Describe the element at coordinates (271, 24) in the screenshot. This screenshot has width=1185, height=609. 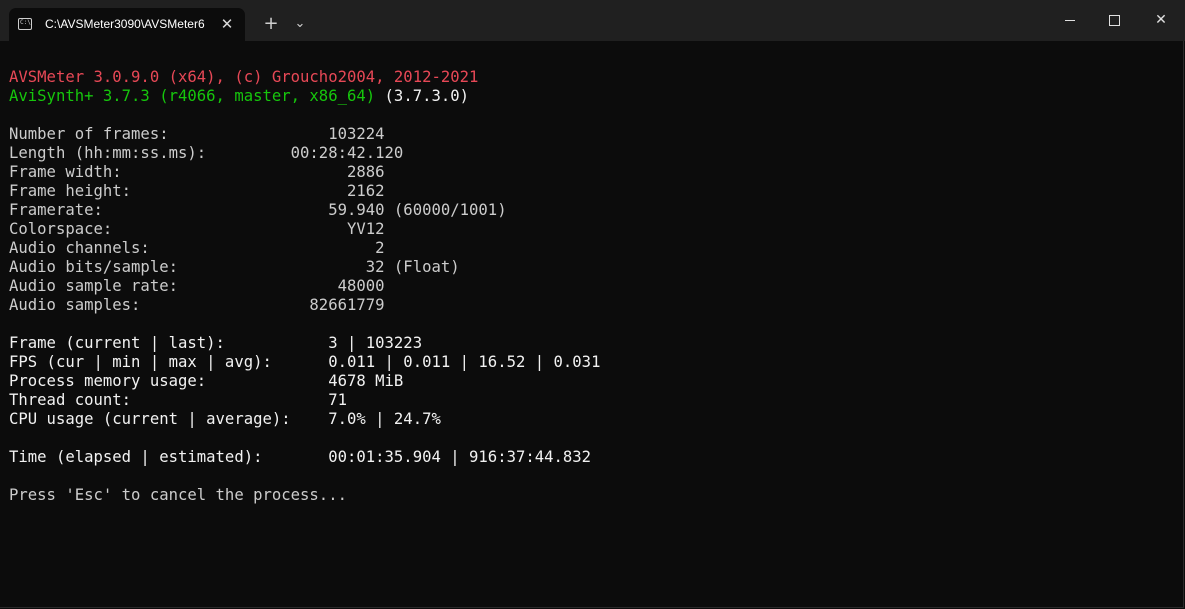
I see `new-tab-button: +` at that location.